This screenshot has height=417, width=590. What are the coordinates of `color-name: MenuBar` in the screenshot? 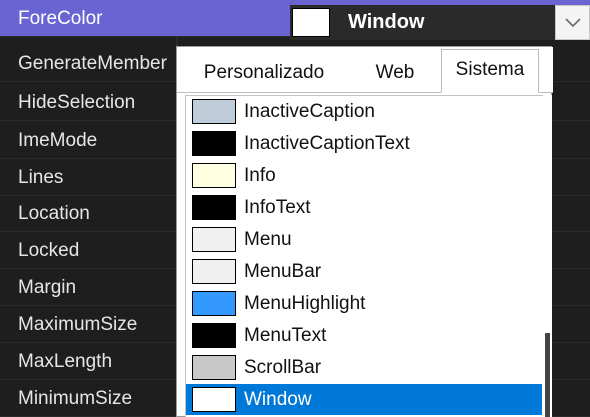 It's located at (283, 271).